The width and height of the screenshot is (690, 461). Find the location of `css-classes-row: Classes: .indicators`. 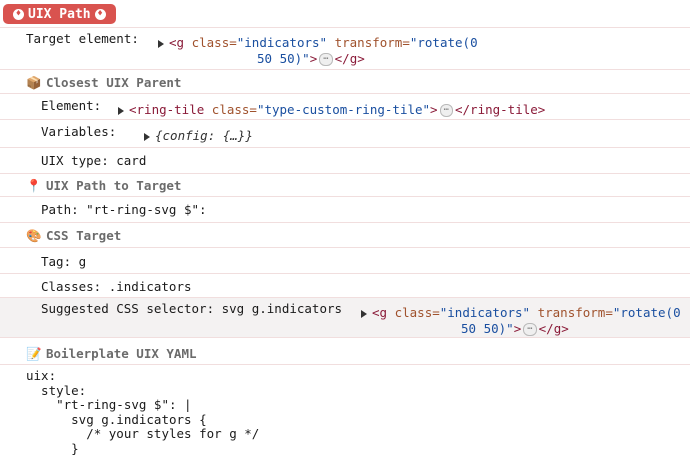

css-classes-row: Classes: .indicators is located at coordinates (345, 286).